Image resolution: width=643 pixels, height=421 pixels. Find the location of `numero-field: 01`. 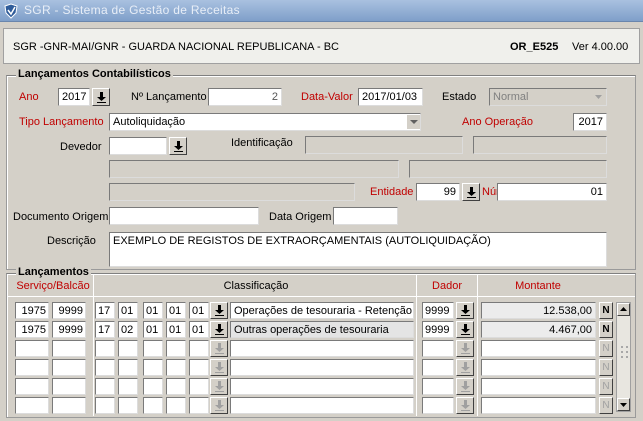

numero-field: 01 is located at coordinates (552, 192).